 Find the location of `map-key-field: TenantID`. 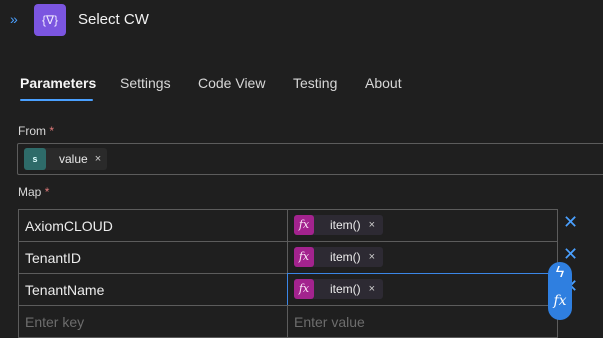

map-key-field: TenantID is located at coordinates (153, 257).